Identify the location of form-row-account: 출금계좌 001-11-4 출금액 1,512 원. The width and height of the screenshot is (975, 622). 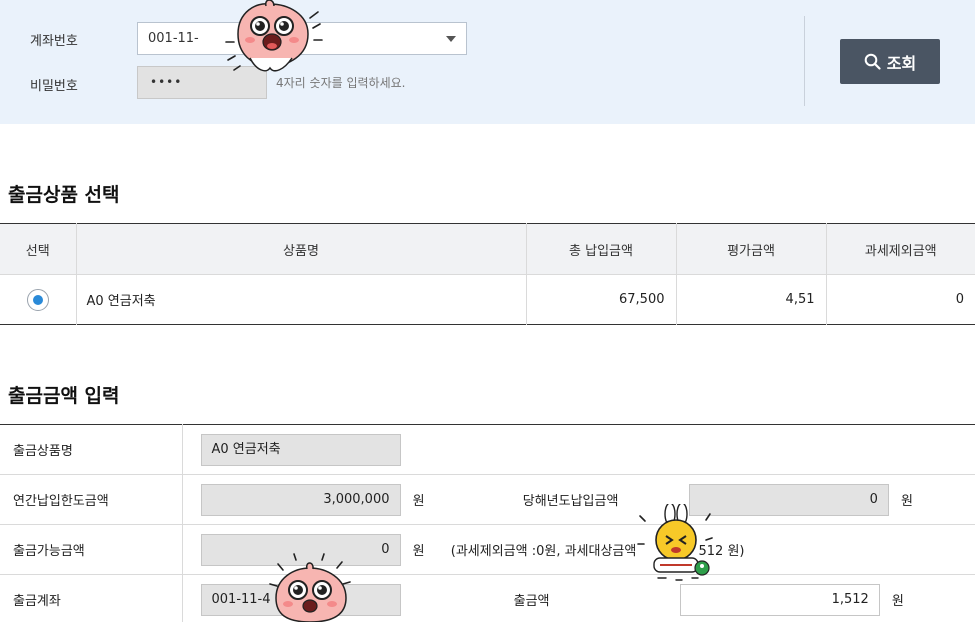
(487, 598).